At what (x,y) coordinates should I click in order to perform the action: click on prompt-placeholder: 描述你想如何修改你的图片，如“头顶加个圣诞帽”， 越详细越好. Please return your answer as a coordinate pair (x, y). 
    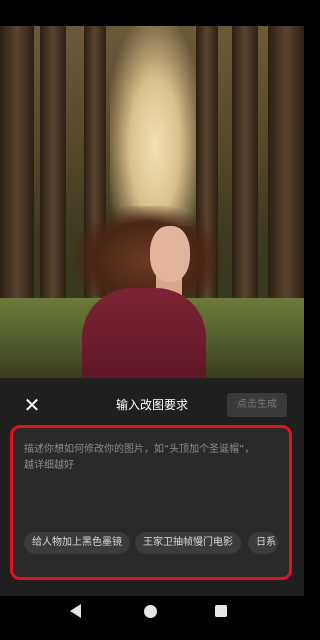
    Looking at the image, I should click on (152, 458).